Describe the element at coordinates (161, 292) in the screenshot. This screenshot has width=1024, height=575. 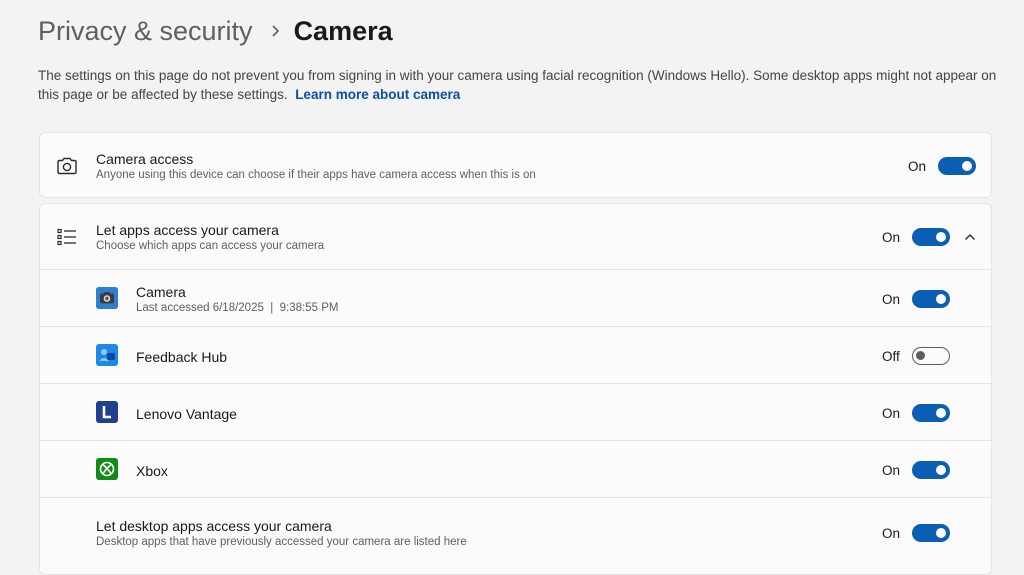
I see `app-name: Camera` at that location.